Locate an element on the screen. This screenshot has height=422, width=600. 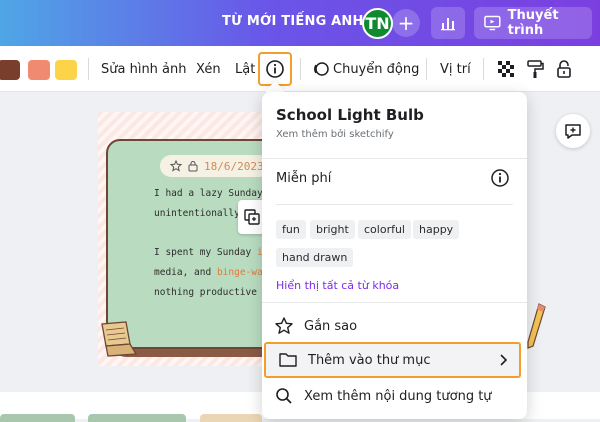
insights-button is located at coordinates (448, 23).